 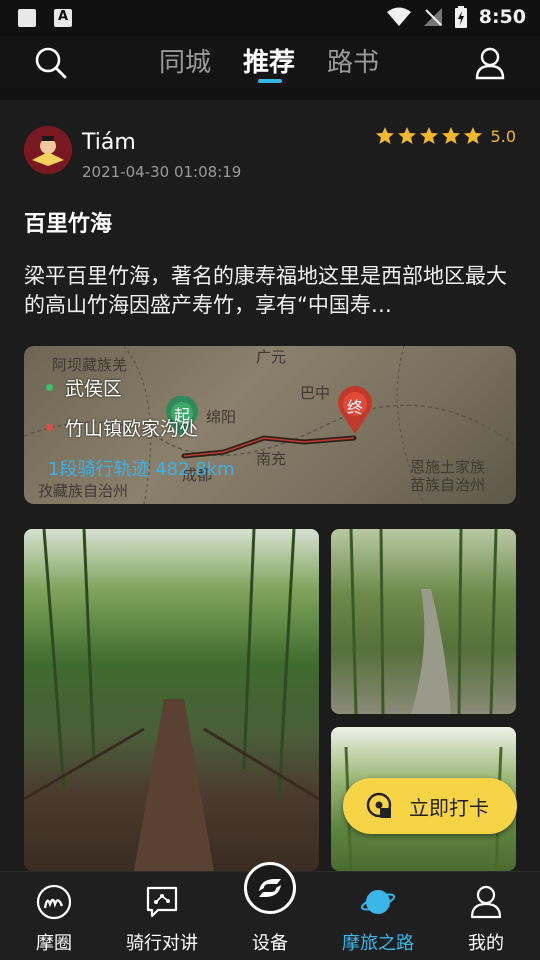 I want to click on nav-item-mine: 我的, so click(x=486, y=916).